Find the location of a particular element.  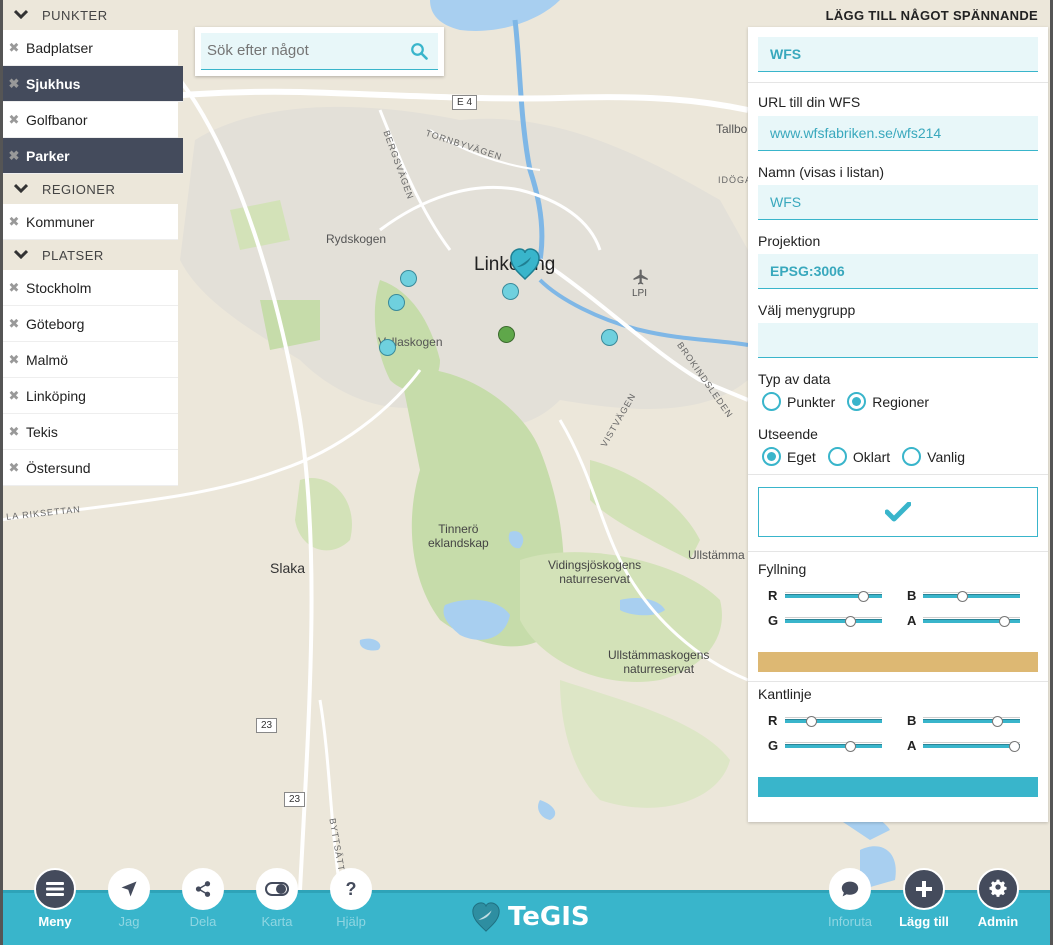

fill-b-slider is located at coordinates (971, 596).